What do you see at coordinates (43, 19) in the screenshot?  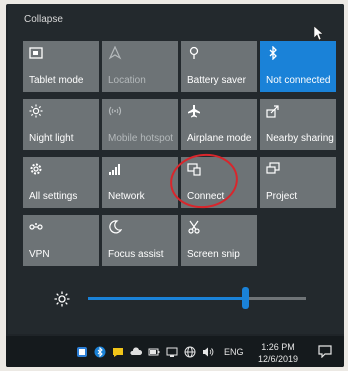 I see `collapse-link: Collapse` at bounding box center [43, 19].